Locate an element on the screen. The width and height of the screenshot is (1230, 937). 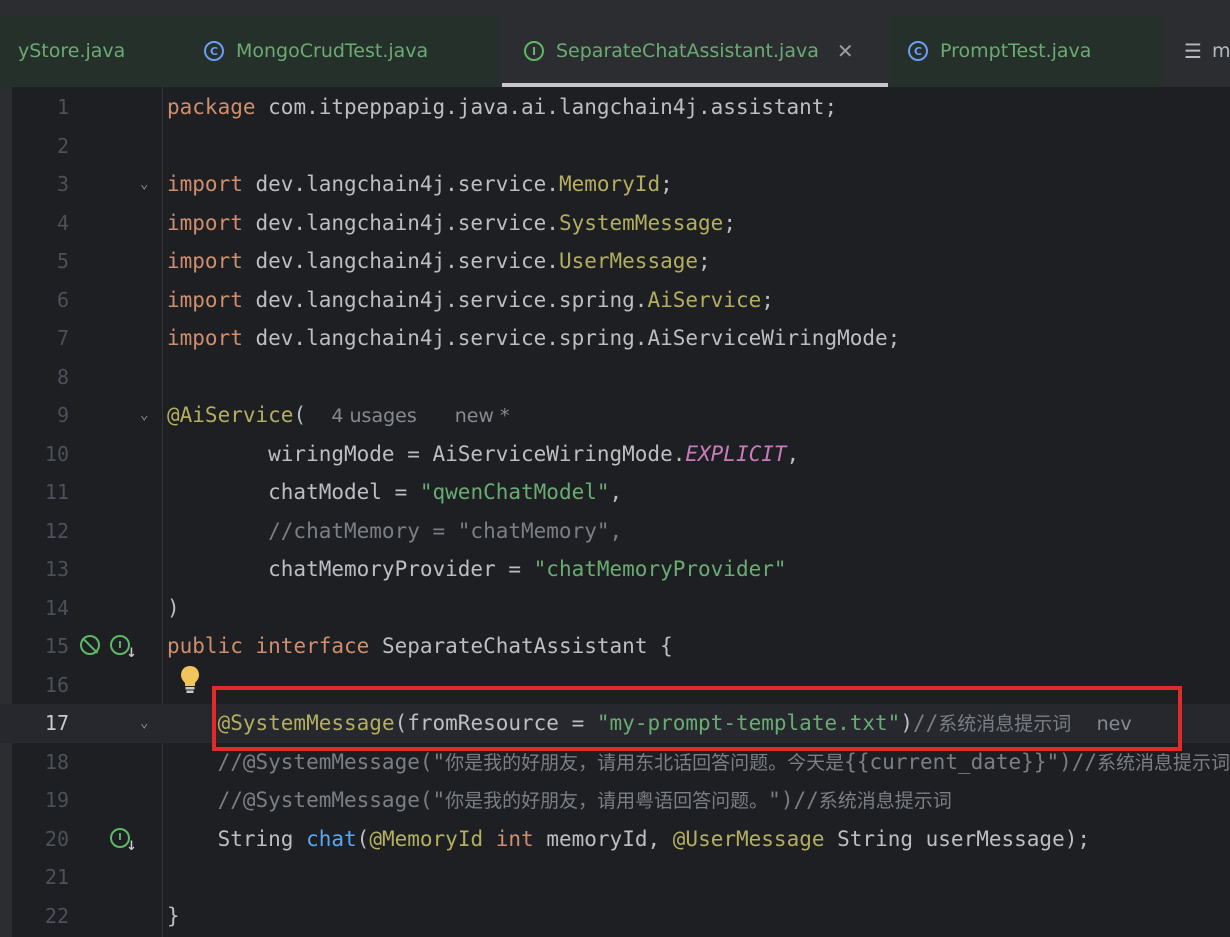
usages-hint: 4 usages is located at coordinates (373, 416).